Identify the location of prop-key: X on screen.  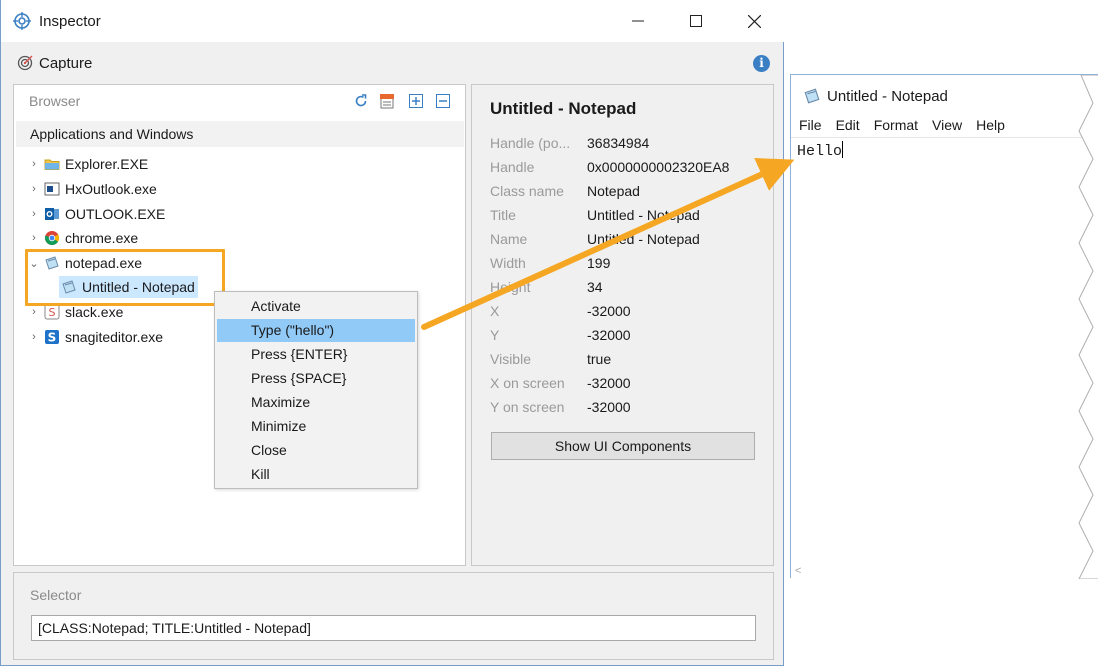
(527, 383).